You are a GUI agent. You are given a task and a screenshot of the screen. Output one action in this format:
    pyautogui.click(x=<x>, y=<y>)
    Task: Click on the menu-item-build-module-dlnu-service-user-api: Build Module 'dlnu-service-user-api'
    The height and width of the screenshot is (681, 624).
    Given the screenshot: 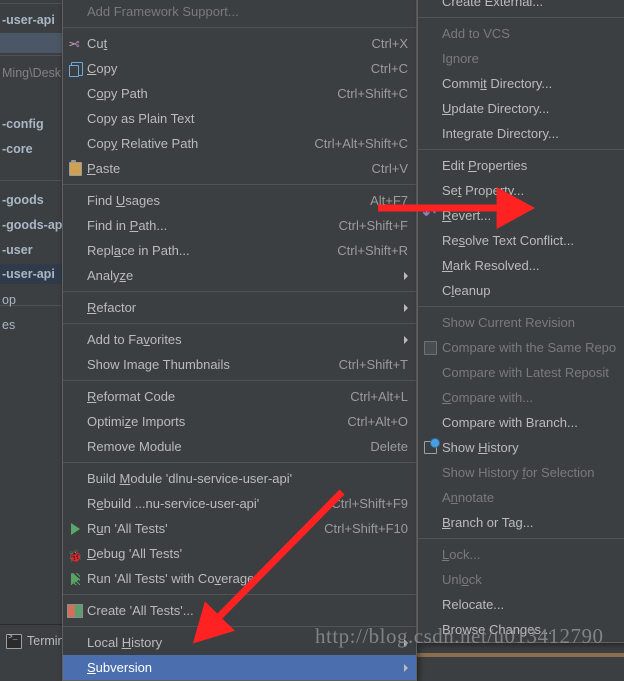 What is the action you would take?
    pyautogui.click(x=239, y=478)
    